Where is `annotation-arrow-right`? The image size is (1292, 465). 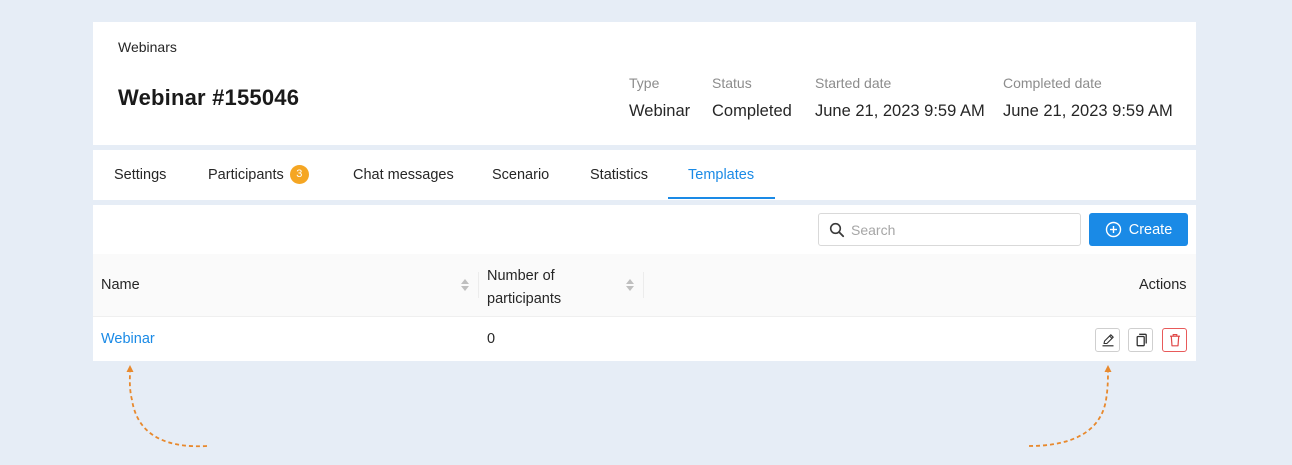
annotation-arrow-right is located at coordinates (1070, 406).